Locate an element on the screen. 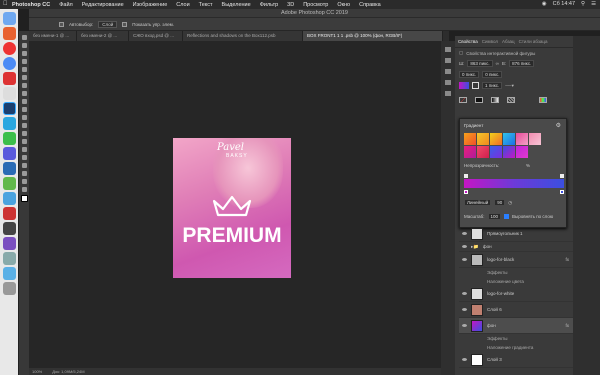 This screenshot has width=600, height=375. search-icon: ⚲ is located at coordinates (583, 4).